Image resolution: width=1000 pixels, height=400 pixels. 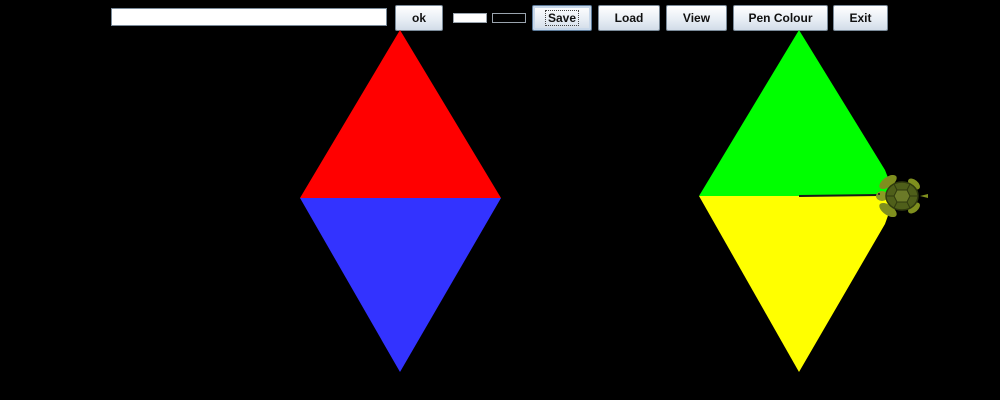 I want to click on right-diamond-bottom-triangle, so click(x=797, y=284).